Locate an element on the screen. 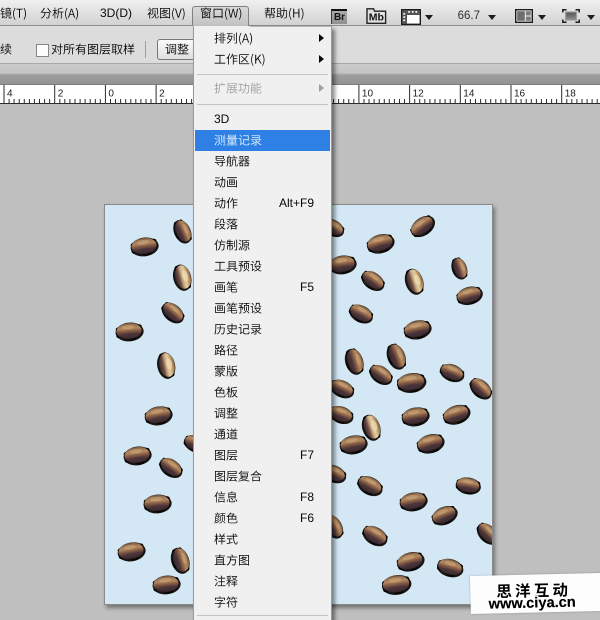 The width and height of the screenshot is (600, 620). svg-text: 16 is located at coordinates (520, 94).